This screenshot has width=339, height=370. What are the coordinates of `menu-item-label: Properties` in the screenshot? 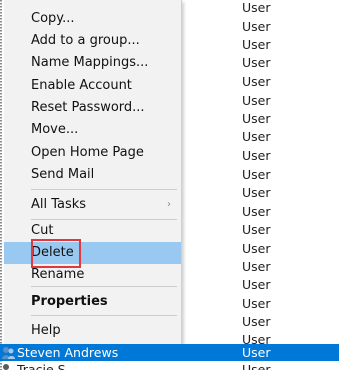 It's located at (69, 301).